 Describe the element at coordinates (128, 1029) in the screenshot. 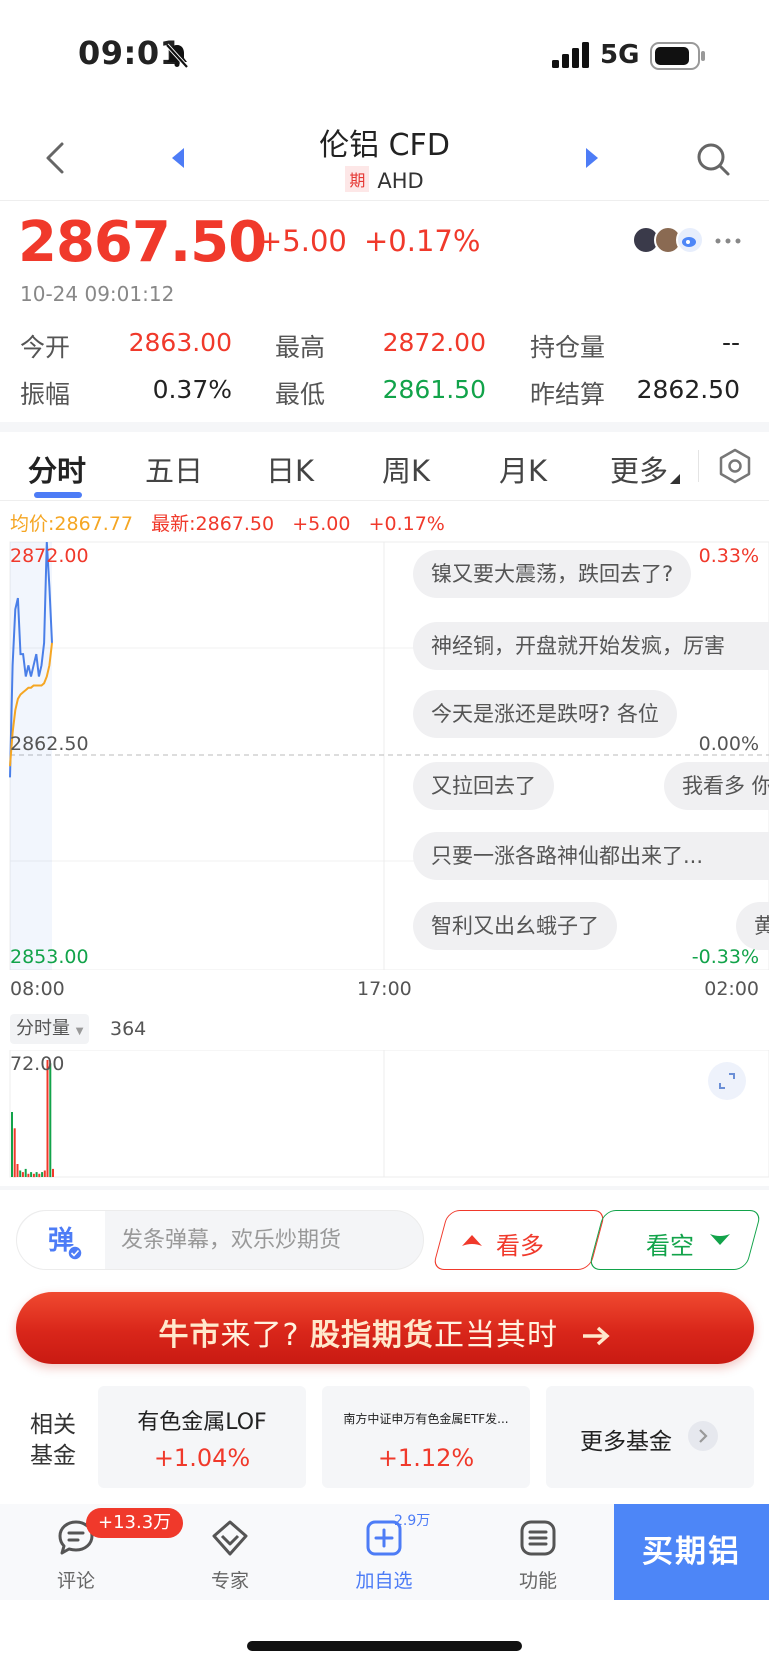

I see `volume-value: 364` at that location.